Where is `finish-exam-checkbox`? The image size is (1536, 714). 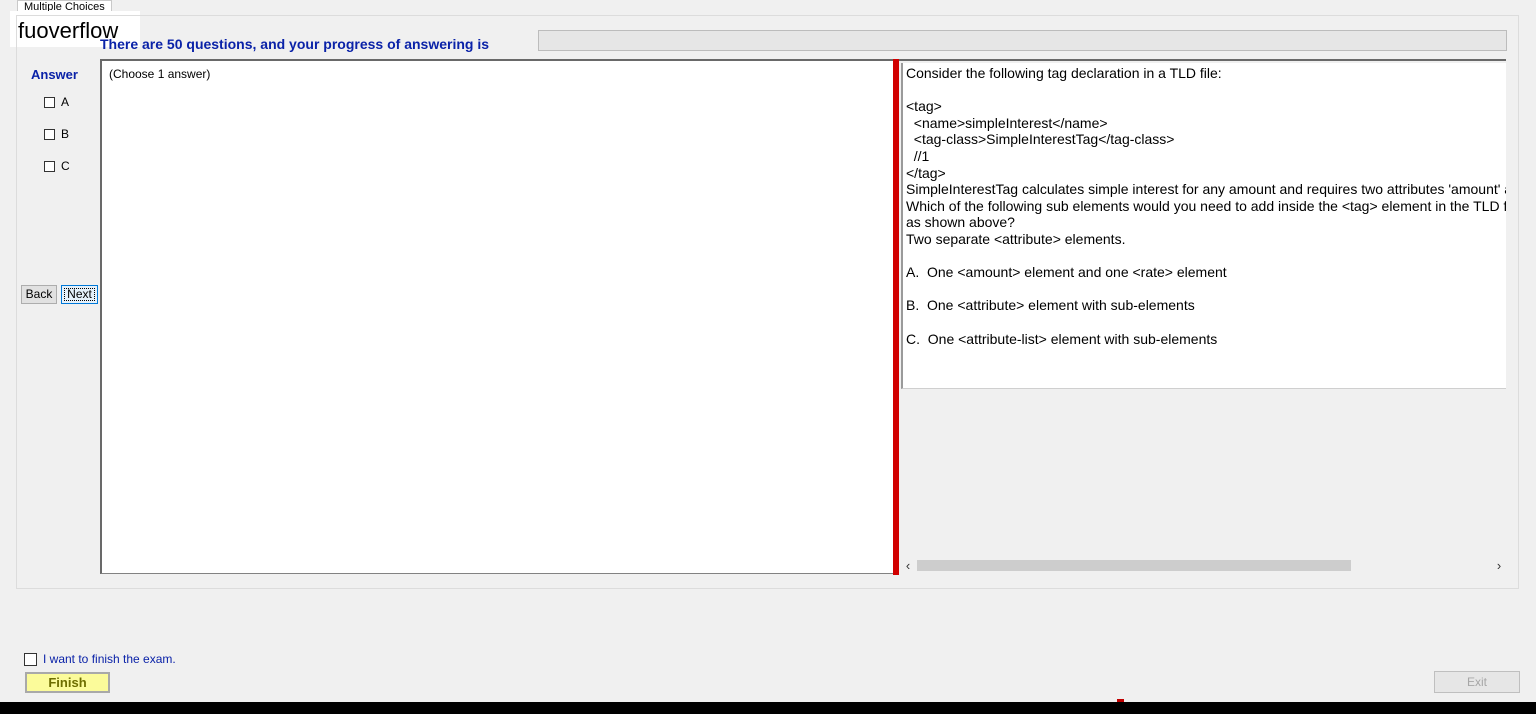
finish-exam-checkbox is located at coordinates (30, 659).